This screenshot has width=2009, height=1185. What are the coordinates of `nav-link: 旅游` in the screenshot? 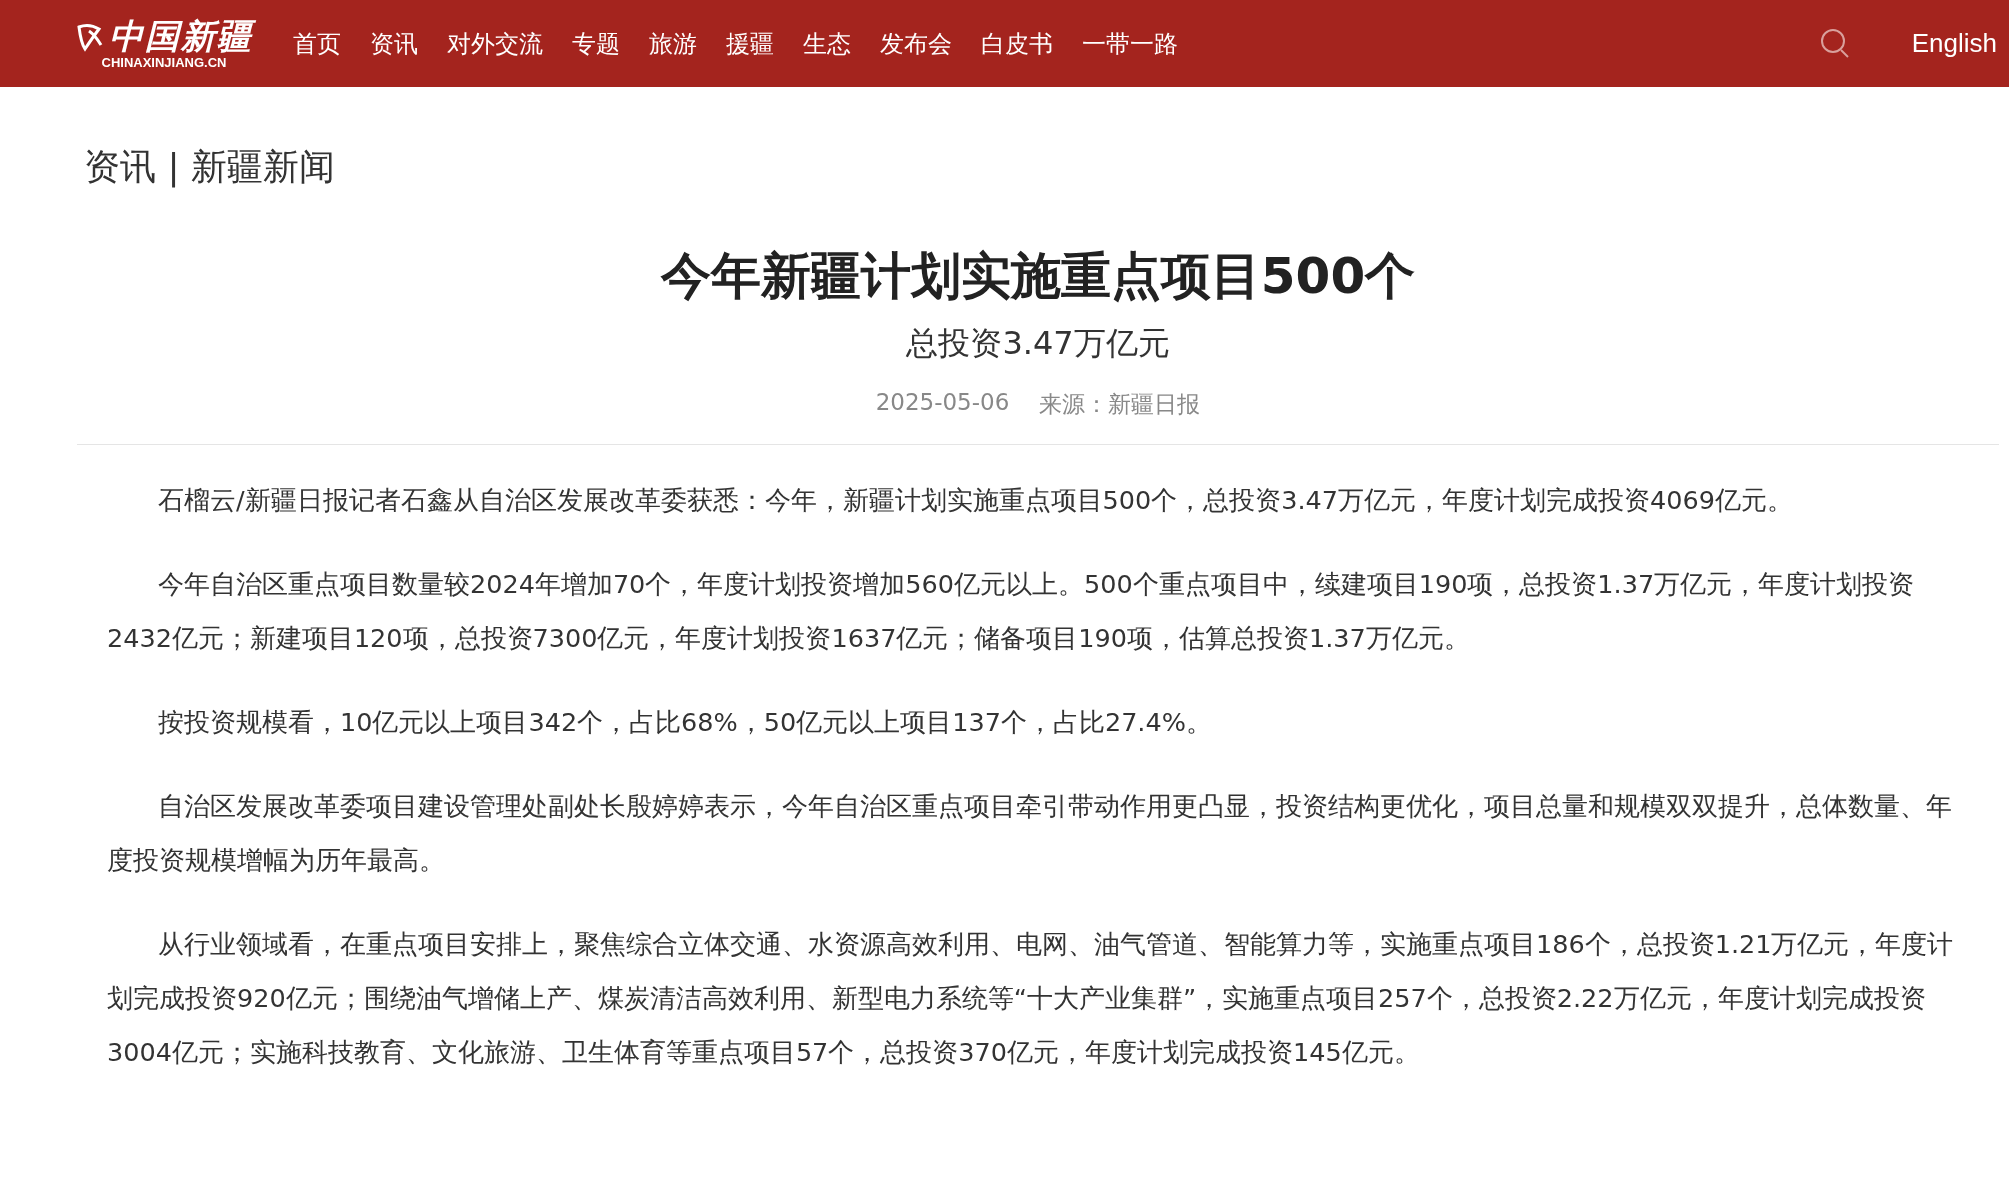 It's located at (673, 43).